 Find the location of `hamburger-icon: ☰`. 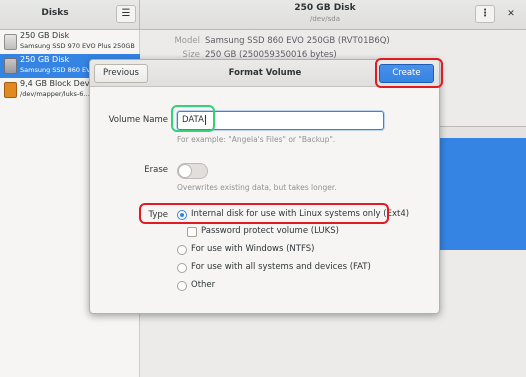

hamburger-icon: ☰ is located at coordinates (126, 13).